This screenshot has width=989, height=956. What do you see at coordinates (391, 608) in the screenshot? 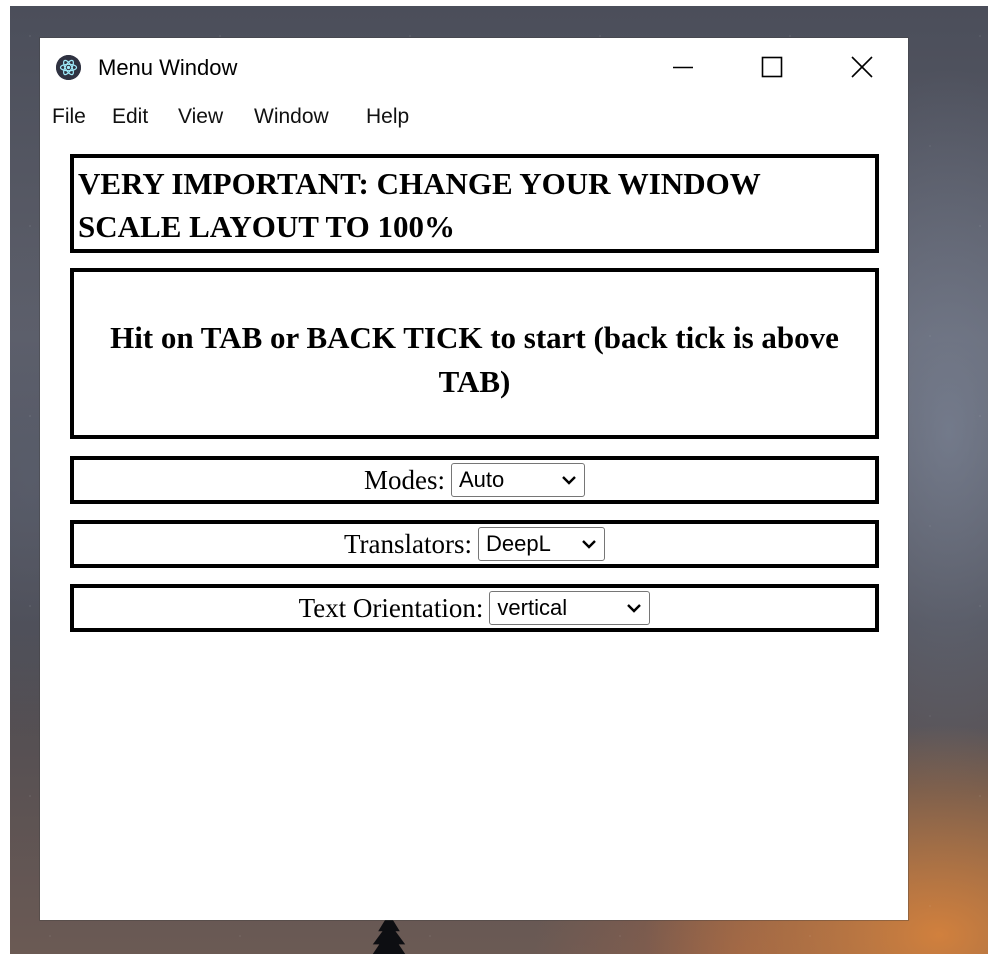
I see `text-orientation-label: Text Orientation:` at bounding box center [391, 608].